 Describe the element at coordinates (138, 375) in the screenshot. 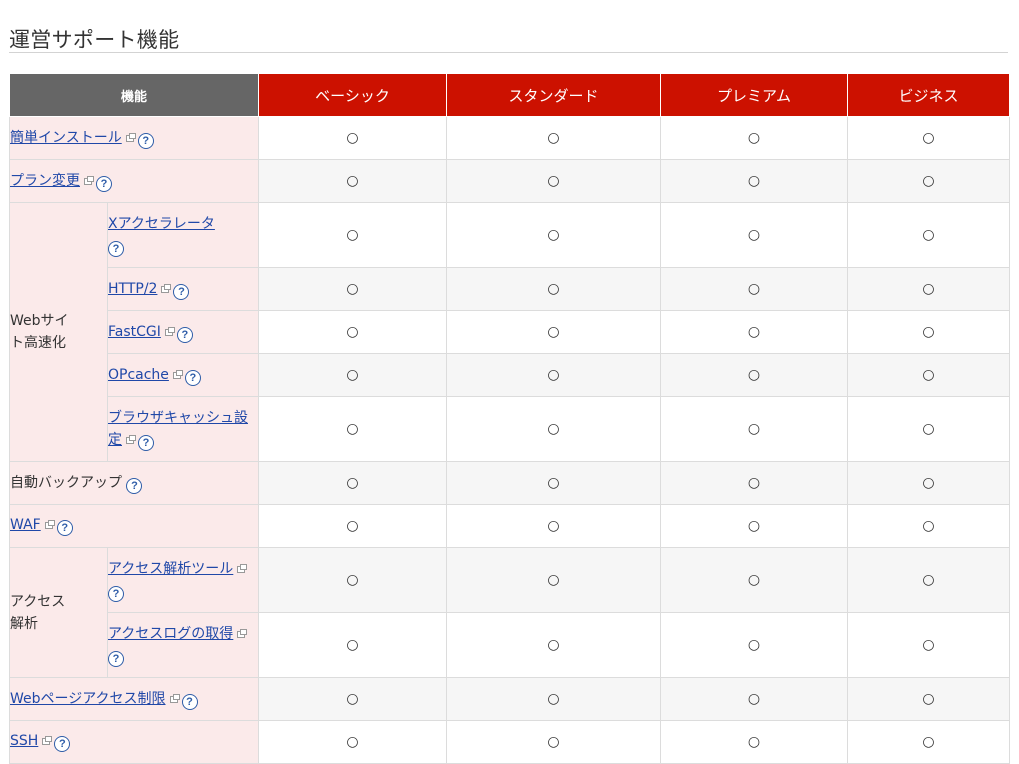

I see `feature-link-opcache: OPcache` at that location.